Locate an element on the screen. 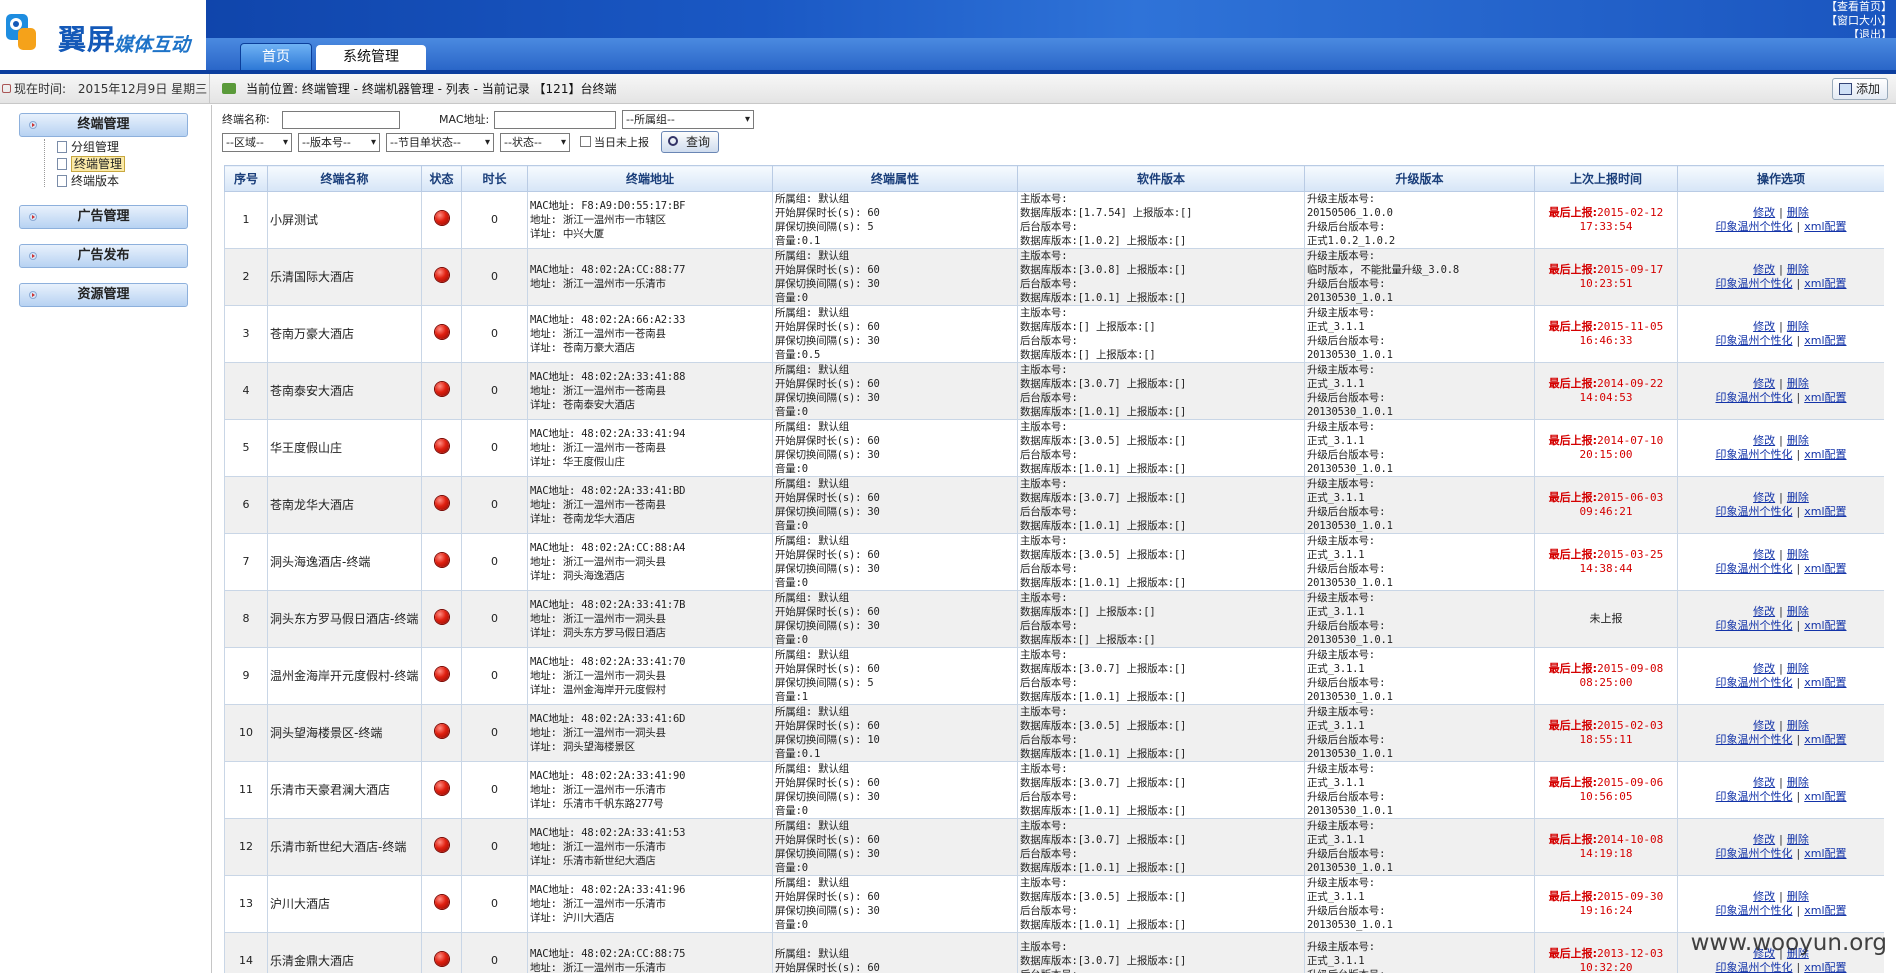 This screenshot has height=973, width=1896. sidebar-group-resource-management: 资源管理 is located at coordinates (103, 295).